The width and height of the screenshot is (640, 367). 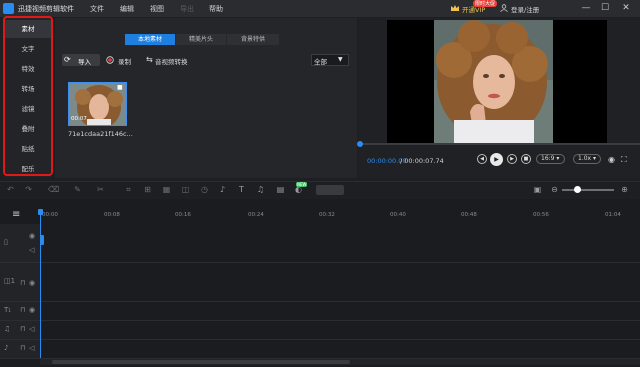 I want to click on preview-frame-image, so click(x=493, y=81).